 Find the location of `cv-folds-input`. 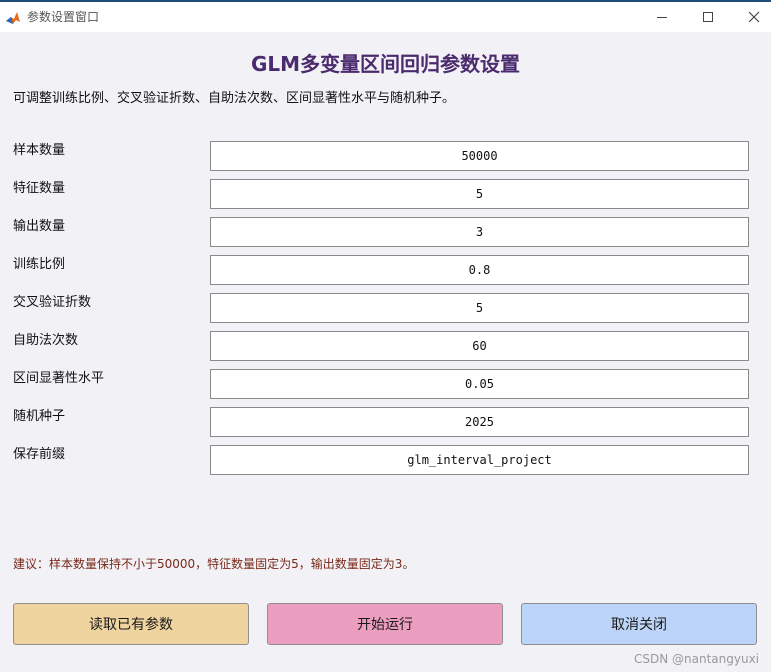

cv-folds-input is located at coordinates (479, 308).